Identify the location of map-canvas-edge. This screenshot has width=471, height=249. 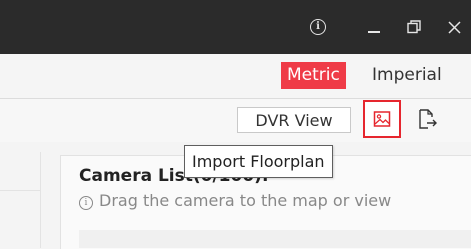
(20, 200).